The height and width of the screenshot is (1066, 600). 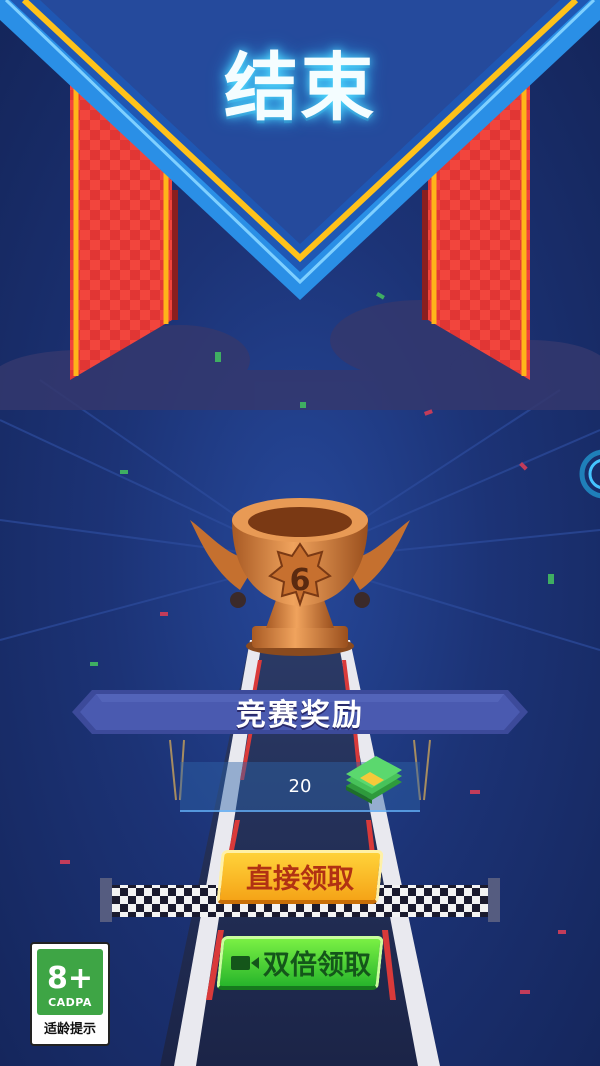 I want to click on svg-text: 6, so click(x=300, y=580).